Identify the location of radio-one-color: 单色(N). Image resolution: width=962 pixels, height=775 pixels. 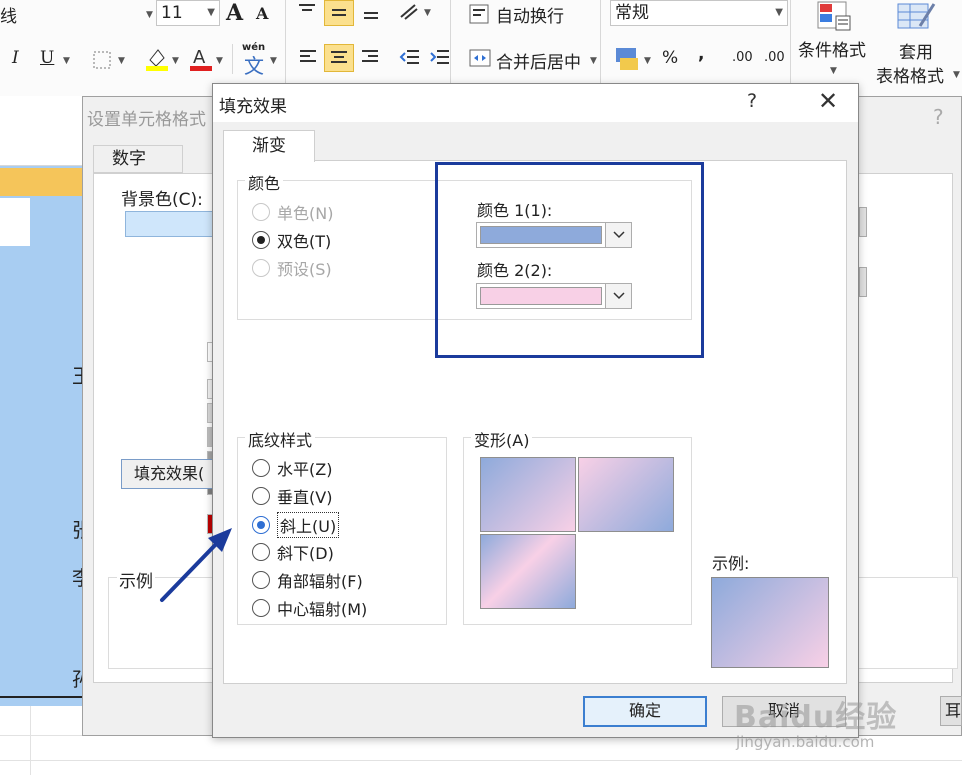
(292, 212).